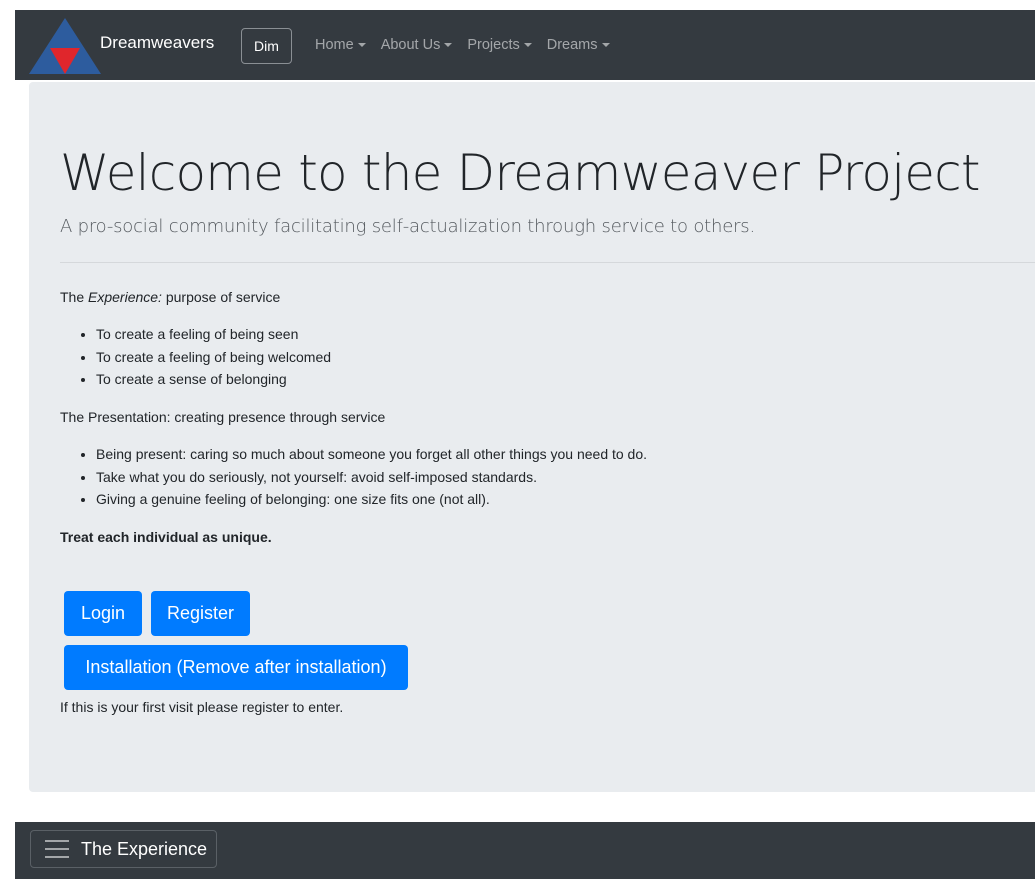 This screenshot has width=1035, height=879. I want to click on nav-home-label: Home, so click(334, 45).